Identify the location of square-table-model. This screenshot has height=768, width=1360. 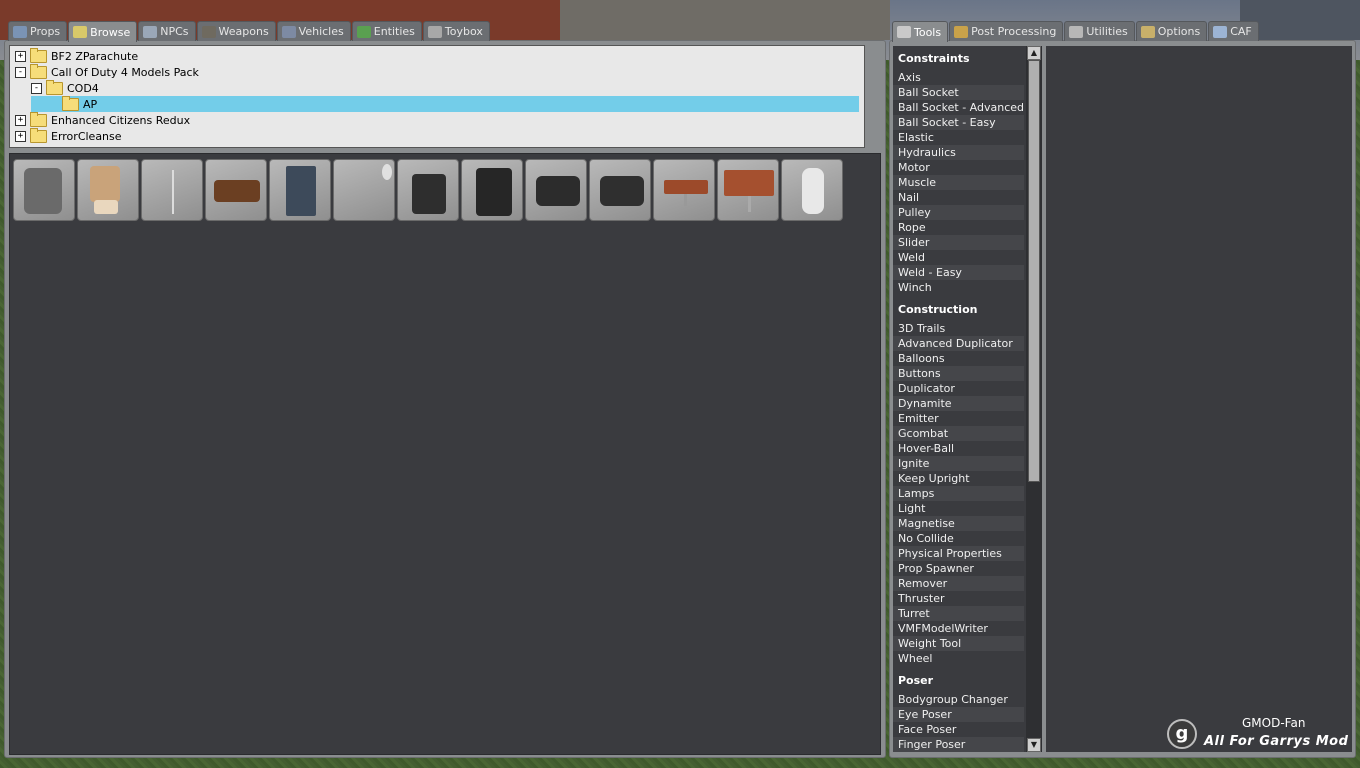
(748, 190).